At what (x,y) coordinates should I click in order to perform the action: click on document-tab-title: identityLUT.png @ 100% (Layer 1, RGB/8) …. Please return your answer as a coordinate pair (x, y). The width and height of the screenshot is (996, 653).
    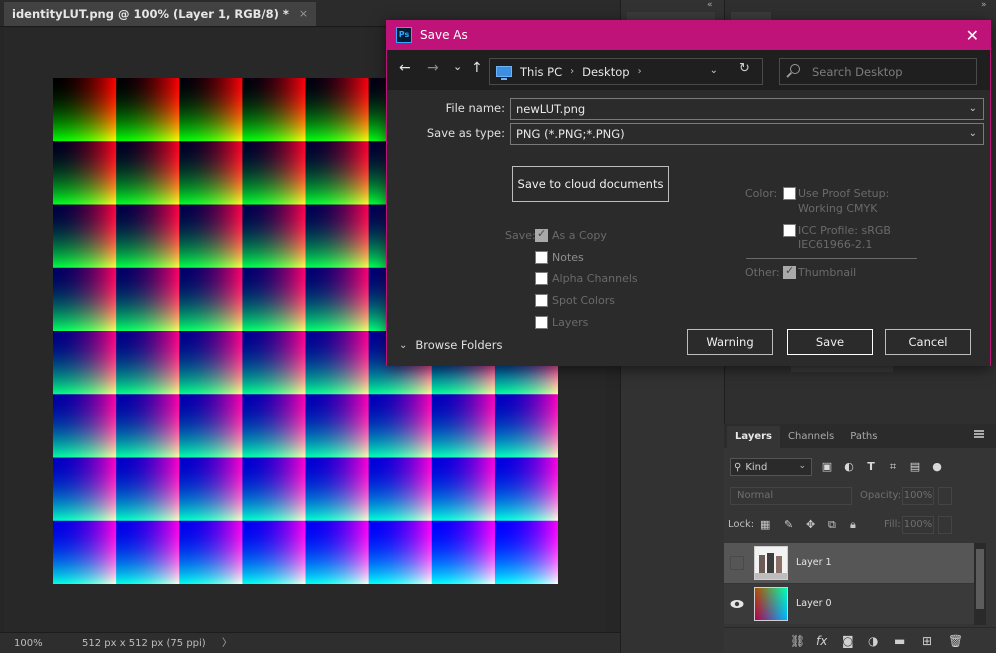
    Looking at the image, I should click on (150, 14).